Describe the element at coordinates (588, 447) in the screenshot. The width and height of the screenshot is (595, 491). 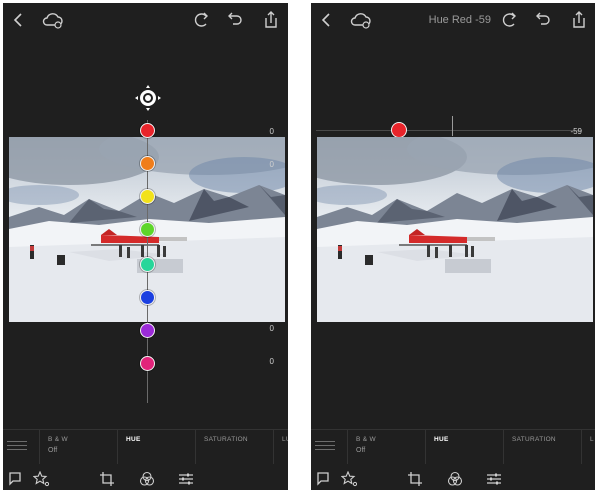
I see `tab-luminance: L` at that location.